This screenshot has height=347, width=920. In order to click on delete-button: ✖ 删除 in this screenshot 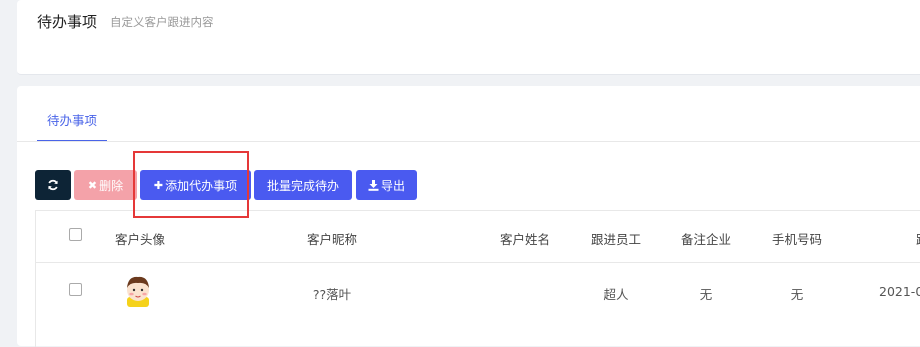, I will do `click(105, 185)`.